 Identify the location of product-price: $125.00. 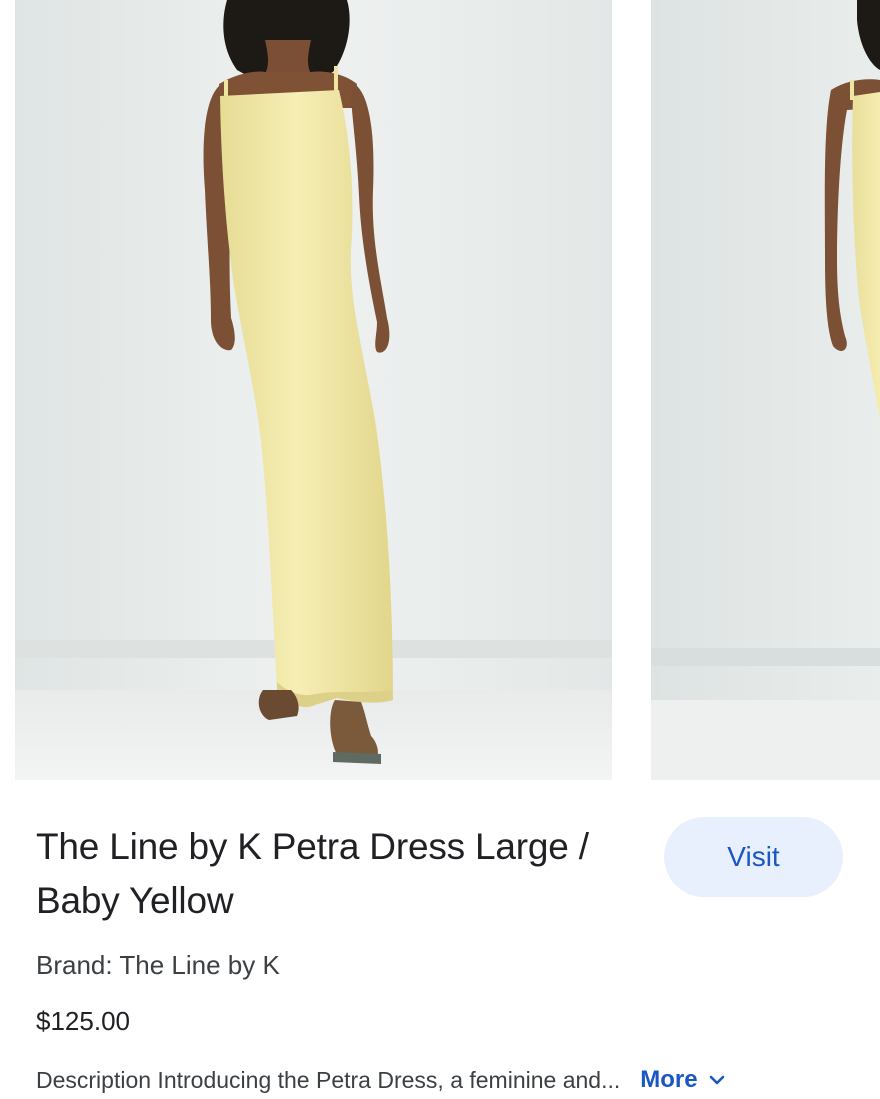
(83, 1021).